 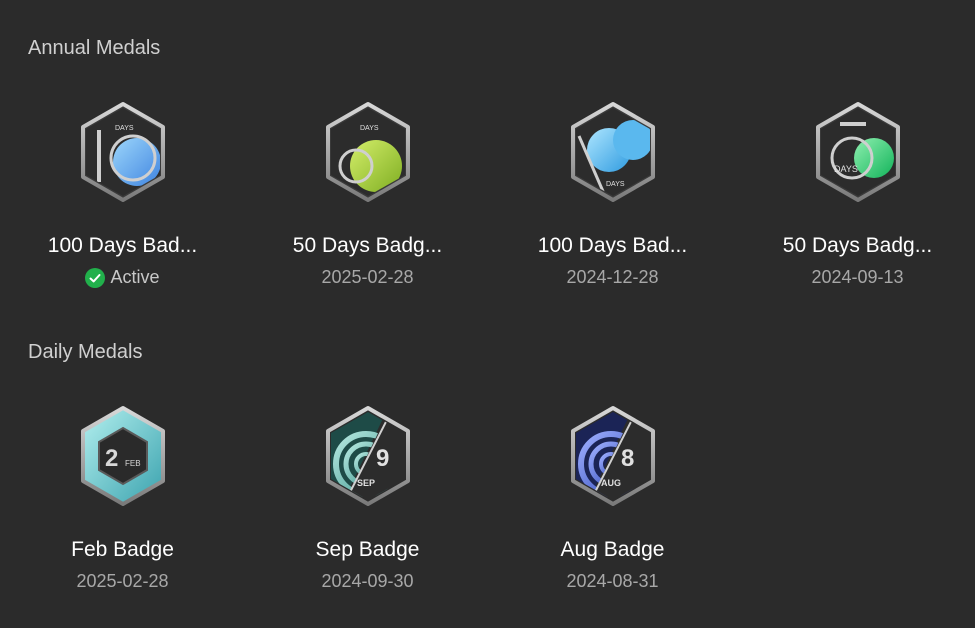 I want to click on feb-badge-icon: 2 FEB, so click(x=122, y=456).